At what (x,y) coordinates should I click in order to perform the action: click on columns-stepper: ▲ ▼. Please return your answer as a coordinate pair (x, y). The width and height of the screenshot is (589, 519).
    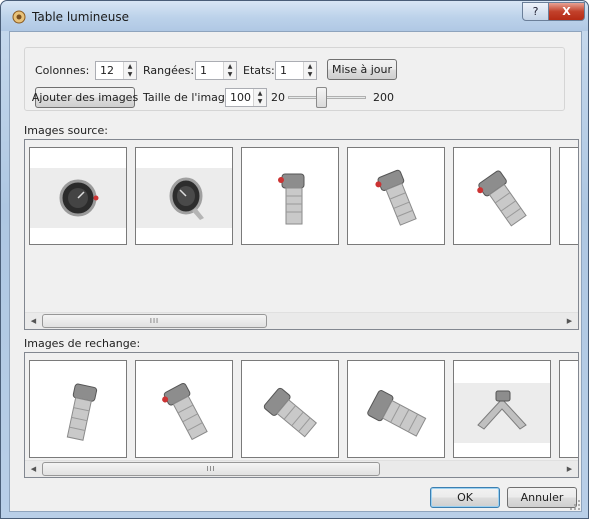
    Looking at the image, I should click on (129, 70).